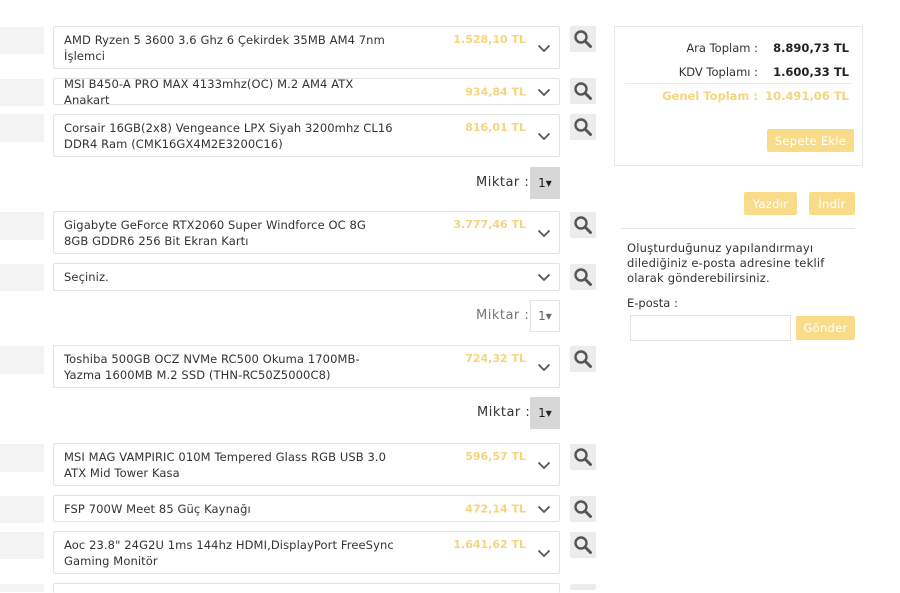  What do you see at coordinates (710, 328) in the screenshot?
I see `email-input` at bounding box center [710, 328].